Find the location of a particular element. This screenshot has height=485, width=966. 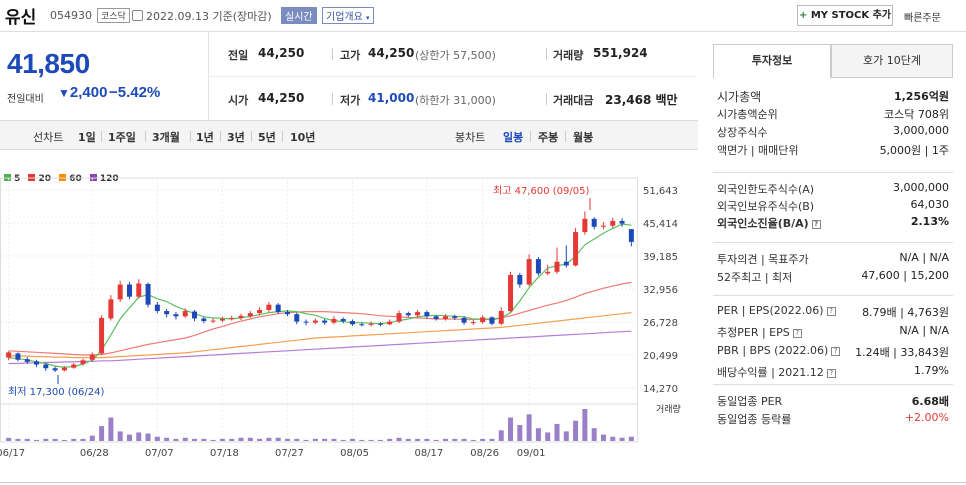

stock-name: 유신 is located at coordinates (21, 18).